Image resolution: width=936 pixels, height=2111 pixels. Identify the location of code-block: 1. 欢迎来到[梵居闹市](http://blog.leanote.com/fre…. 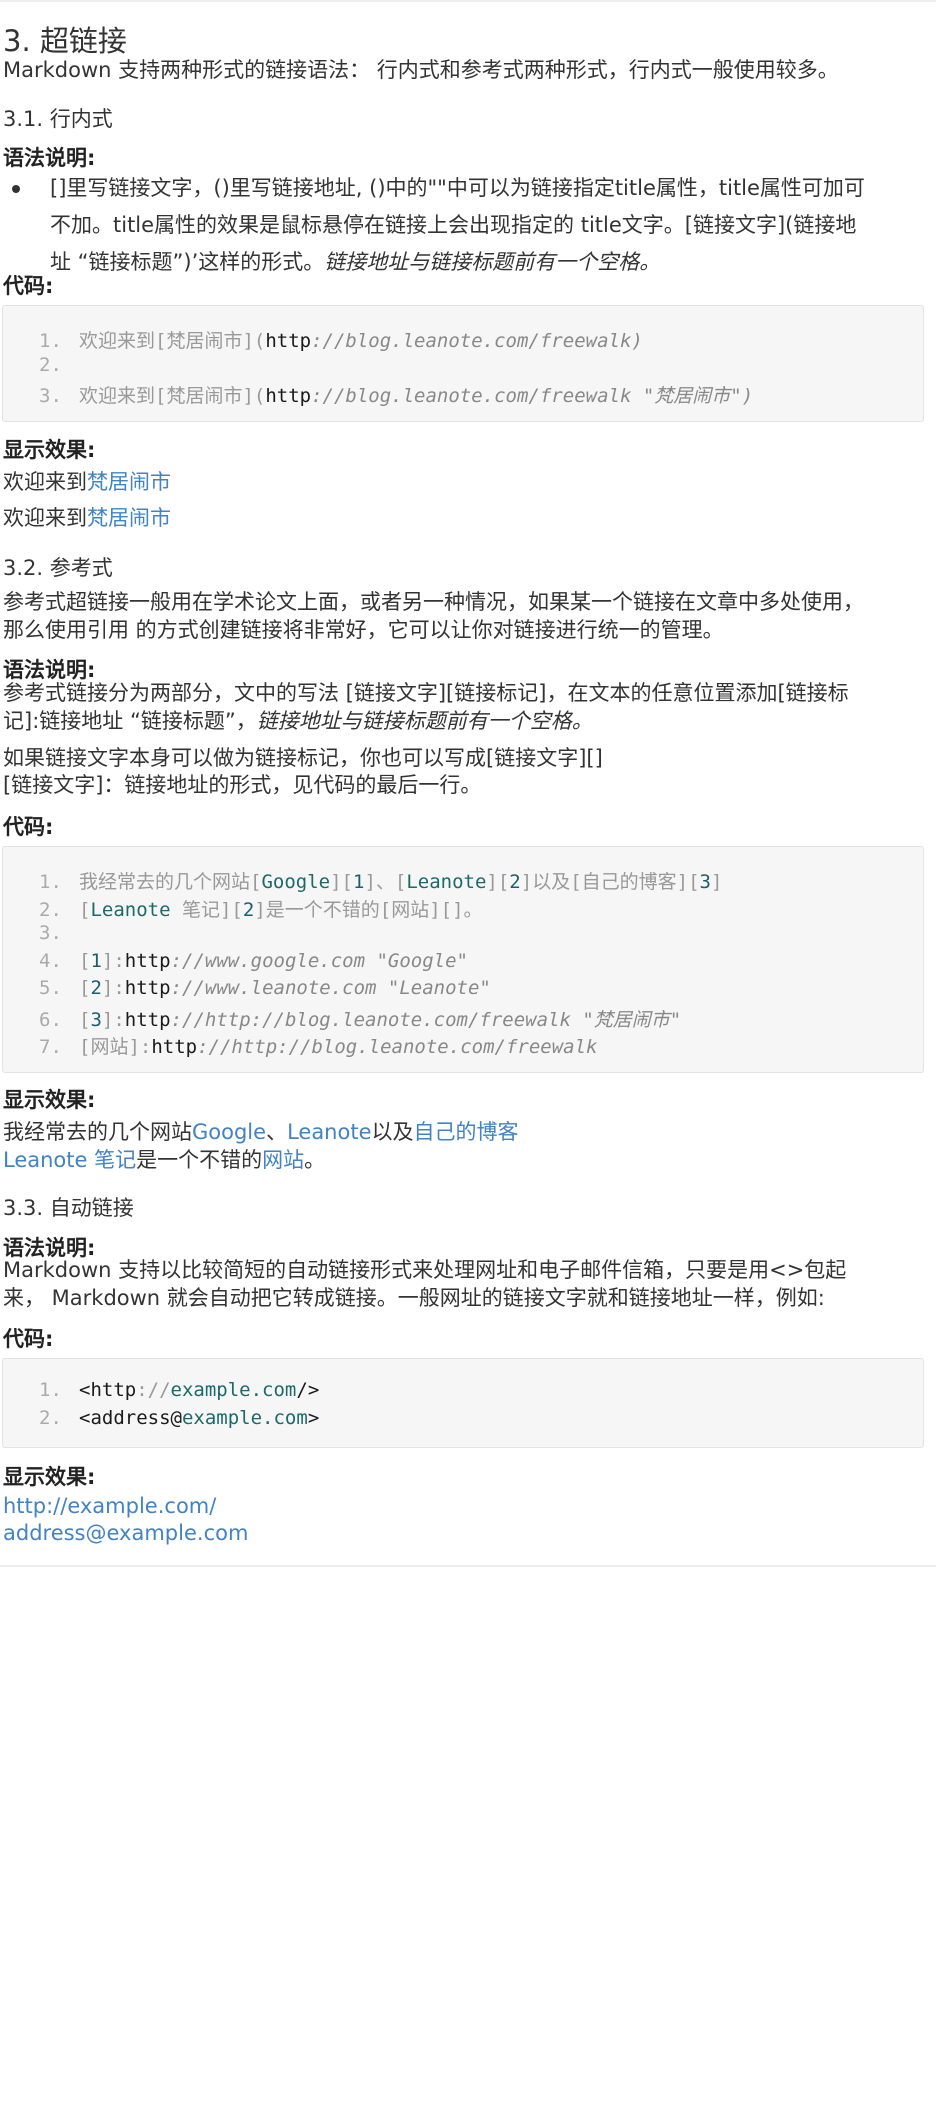
(463, 363).